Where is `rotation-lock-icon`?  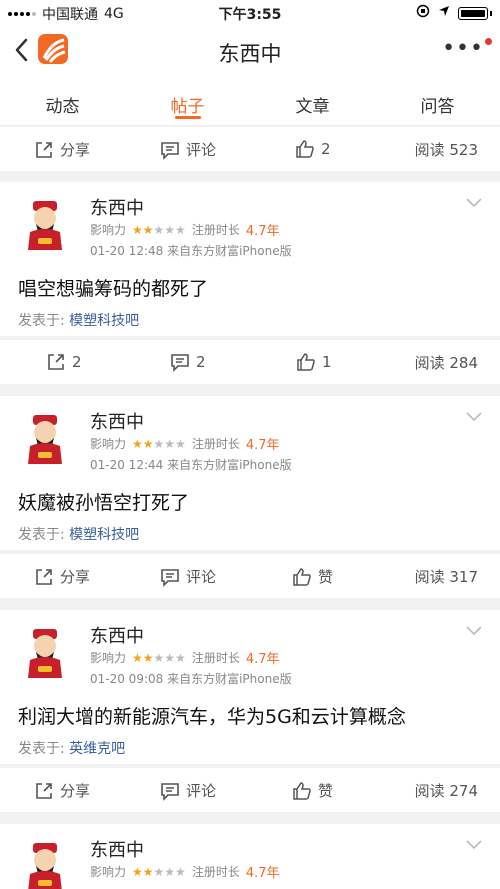
rotation-lock-icon is located at coordinates (423, 13).